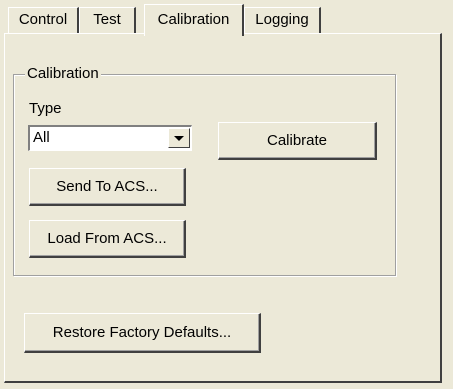  What do you see at coordinates (43, 20) in the screenshot?
I see `tab-control: Control` at bounding box center [43, 20].